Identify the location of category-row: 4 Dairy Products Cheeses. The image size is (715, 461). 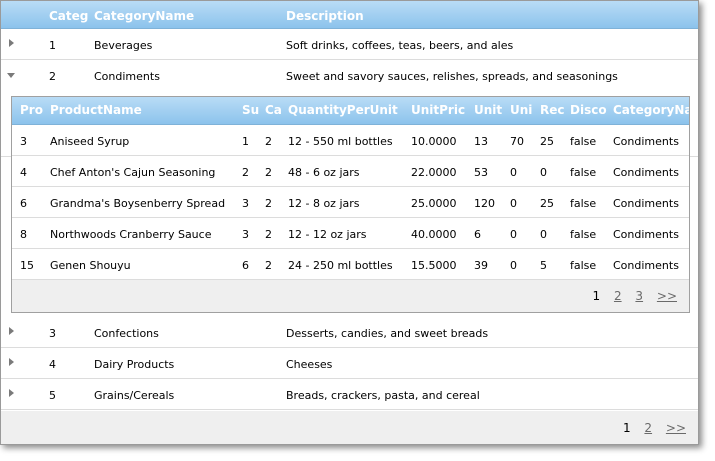
(349, 363).